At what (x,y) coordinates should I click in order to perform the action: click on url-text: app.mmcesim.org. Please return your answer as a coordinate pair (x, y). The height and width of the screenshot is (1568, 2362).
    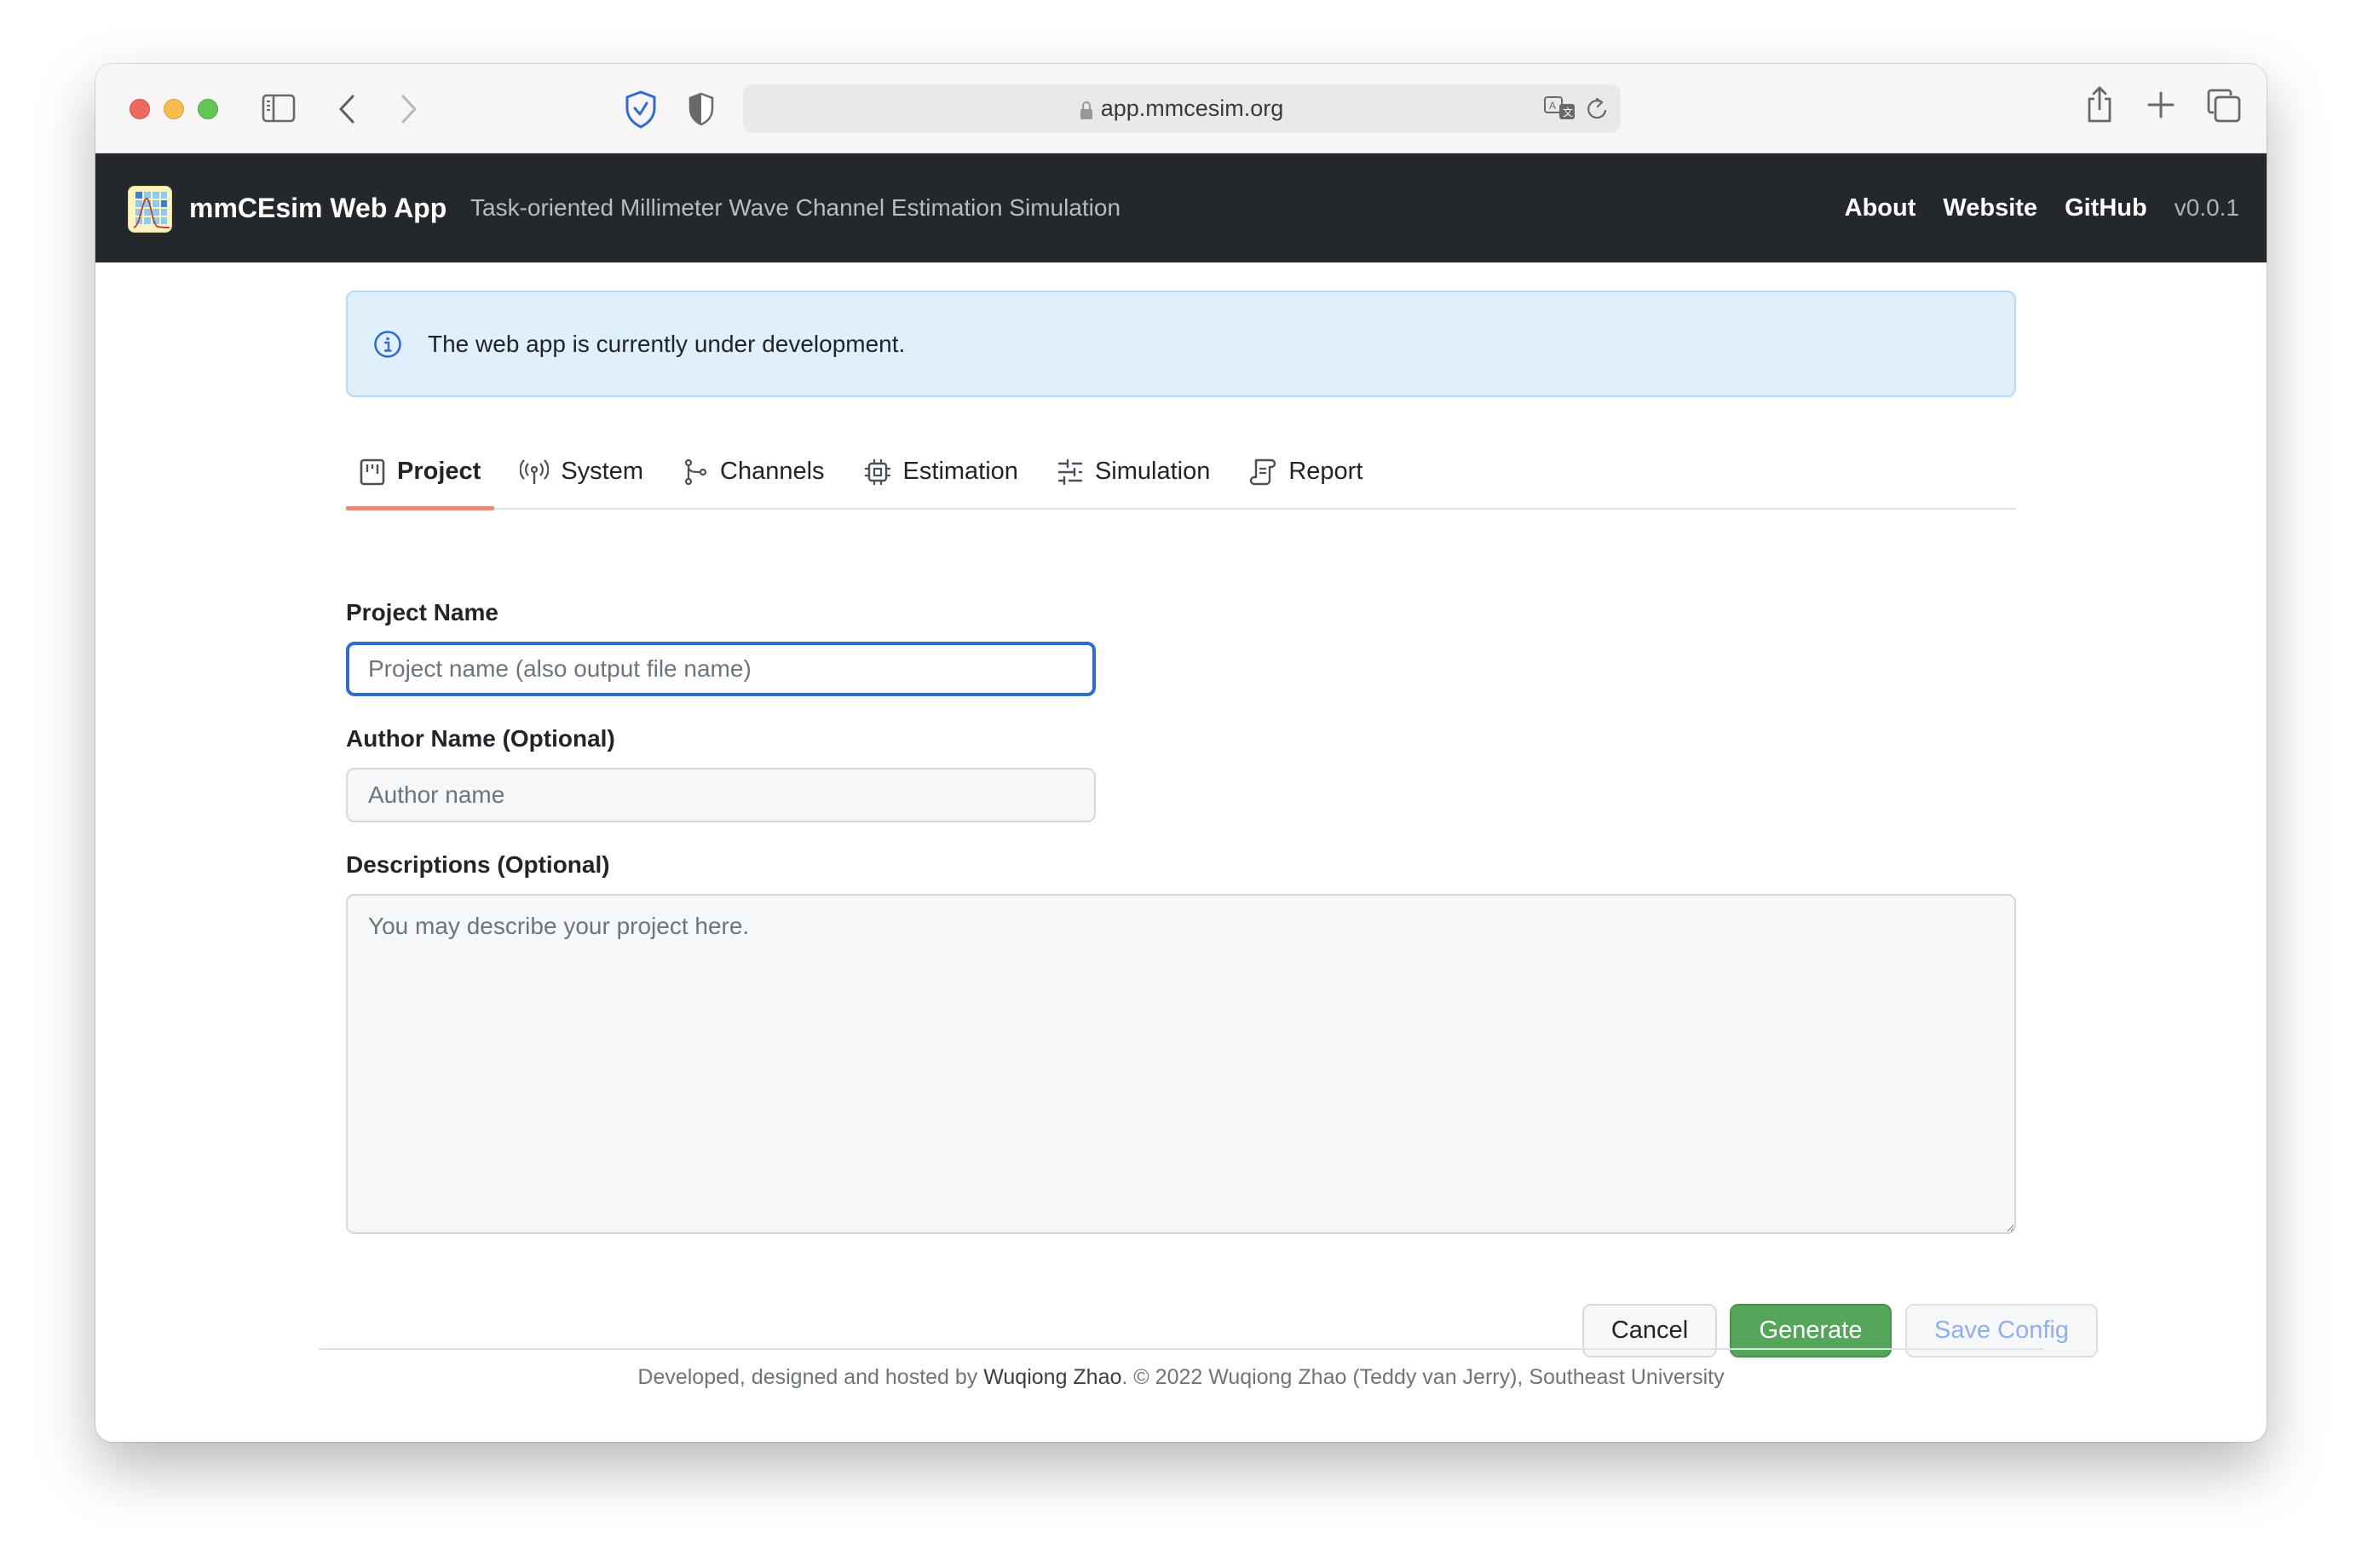
    Looking at the image, I should click on (1192, 108).